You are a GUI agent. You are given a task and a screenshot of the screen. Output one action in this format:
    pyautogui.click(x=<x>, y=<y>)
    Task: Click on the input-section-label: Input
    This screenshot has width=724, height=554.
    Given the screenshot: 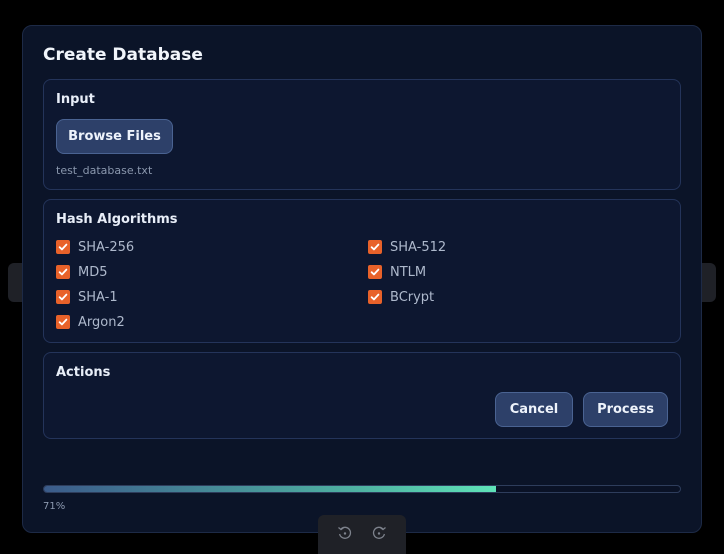 What is the action you would take?
    pyautogui.click(x=75, y=99)
    